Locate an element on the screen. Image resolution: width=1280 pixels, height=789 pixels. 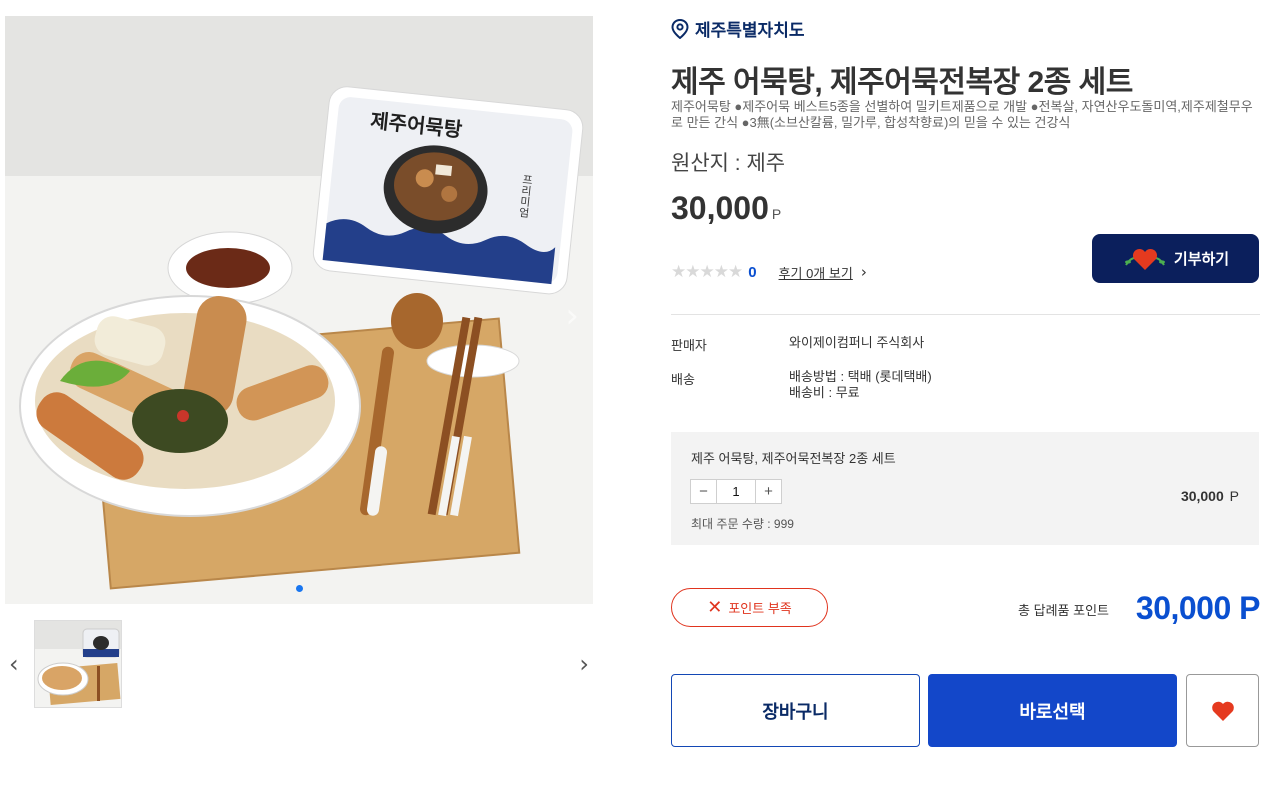
carousel-dots is located at coordinates (299, 588).